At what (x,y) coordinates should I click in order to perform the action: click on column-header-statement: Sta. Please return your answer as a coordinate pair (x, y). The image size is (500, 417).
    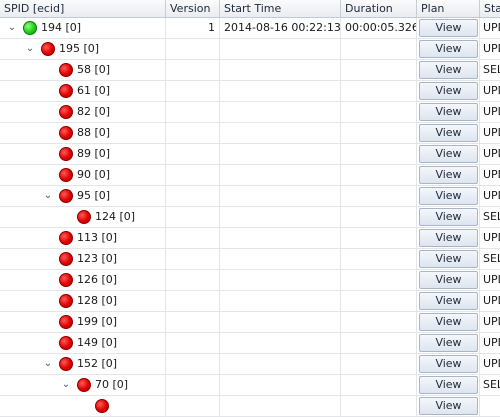
    Looking at the image, I should click on (490, 8).